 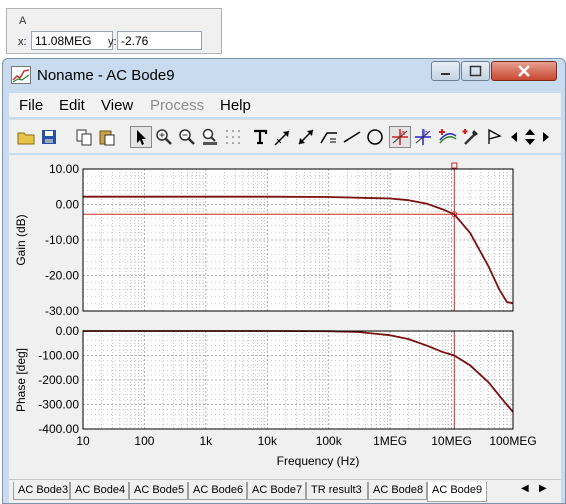 I want to click on y-tick-label: -100.00, so click(x=58, y=356).